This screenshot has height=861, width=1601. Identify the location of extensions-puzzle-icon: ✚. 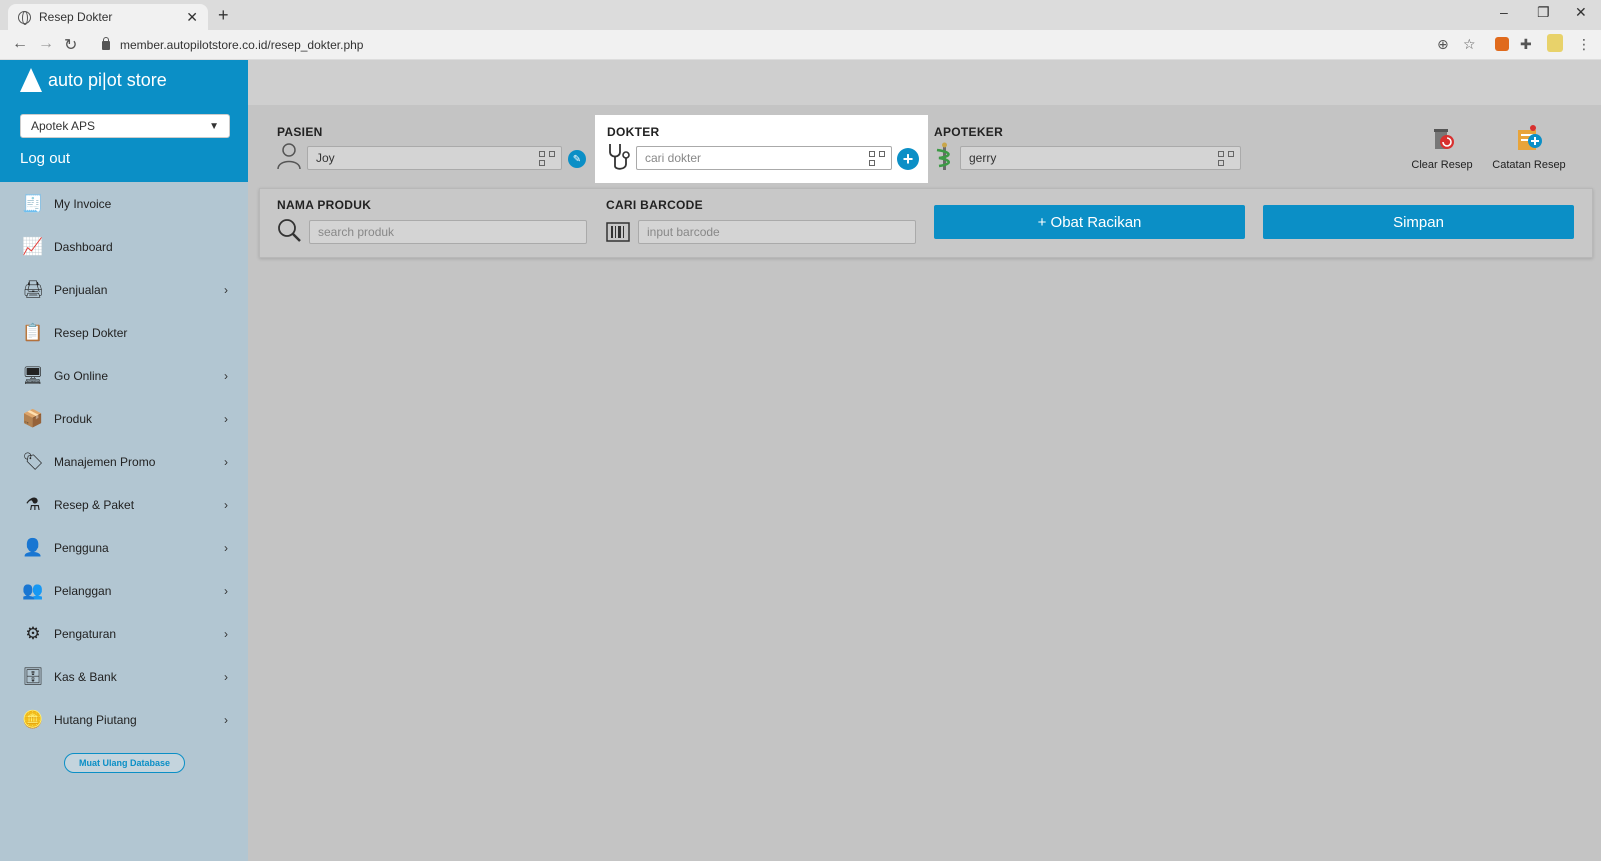
(1526, 44).